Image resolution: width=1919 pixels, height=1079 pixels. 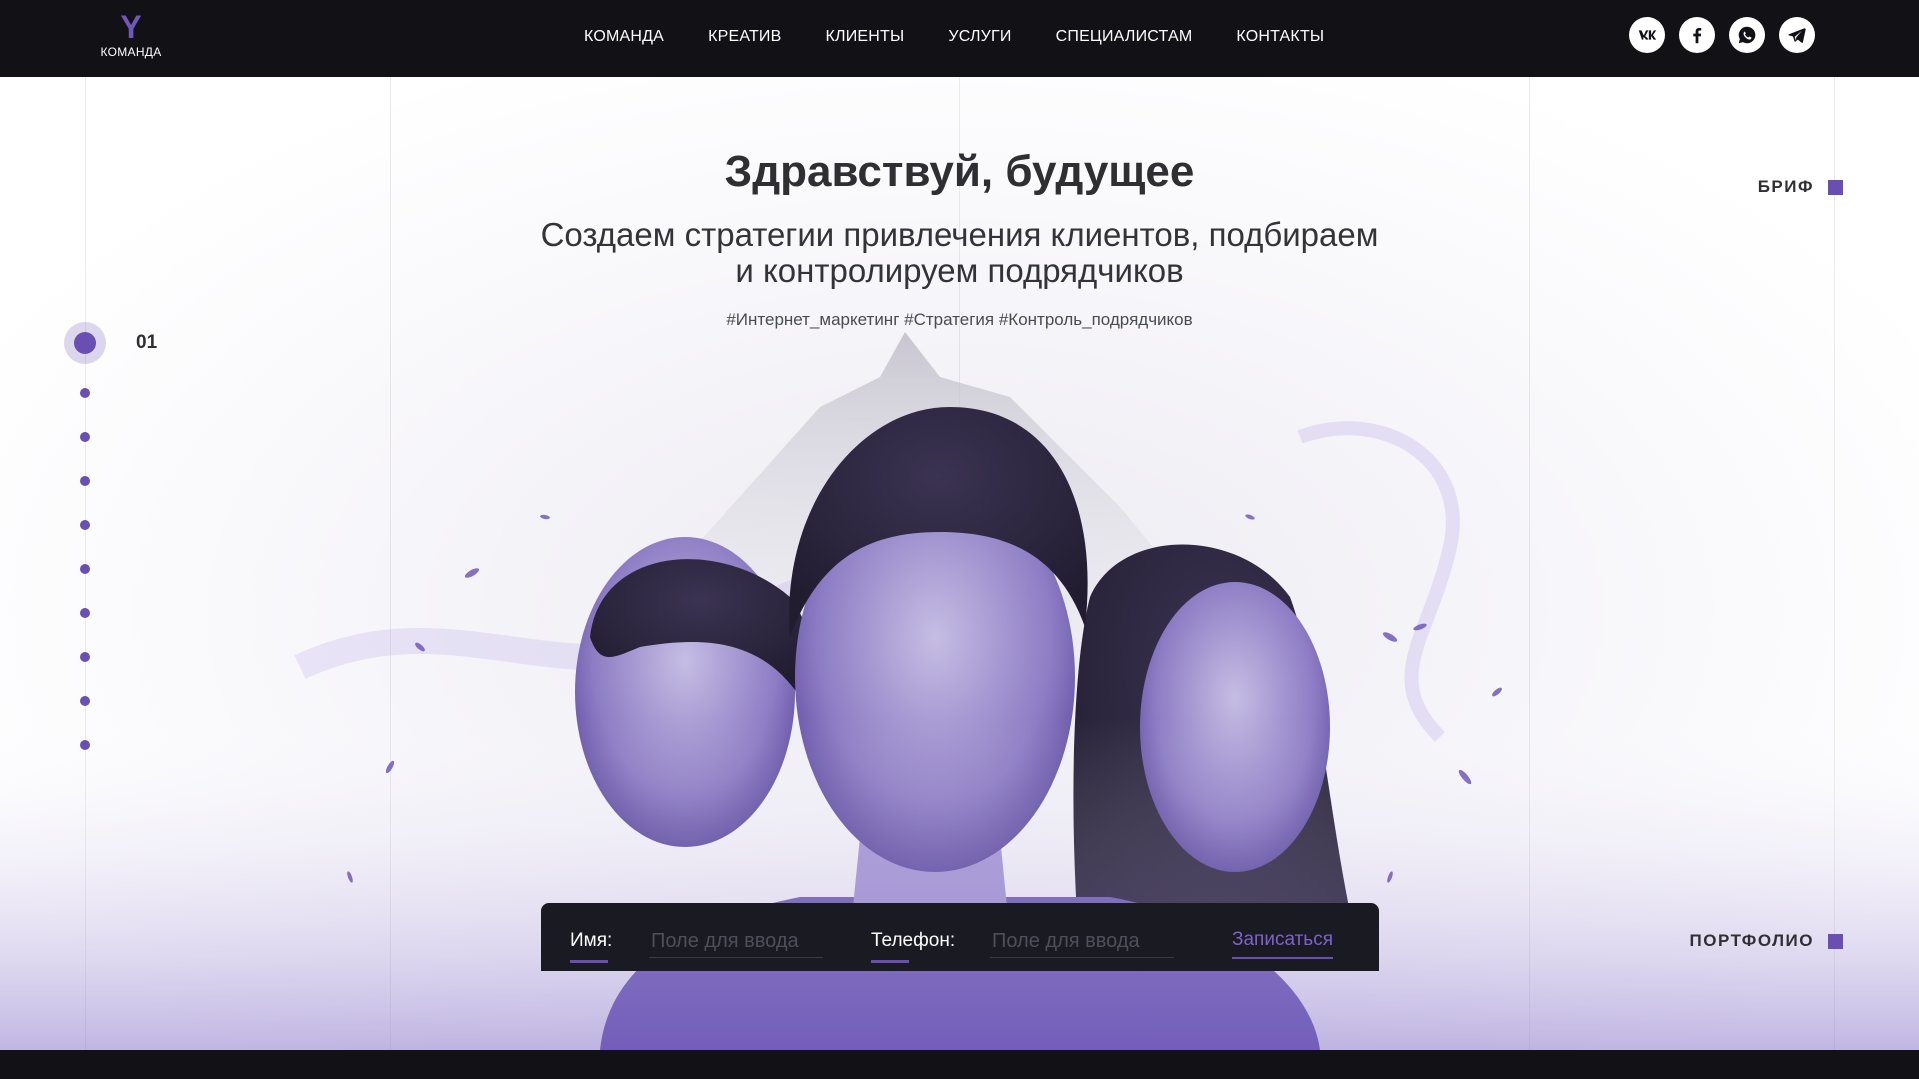 I want to click on whatsapp-icon, so click(x=1747, y=35).